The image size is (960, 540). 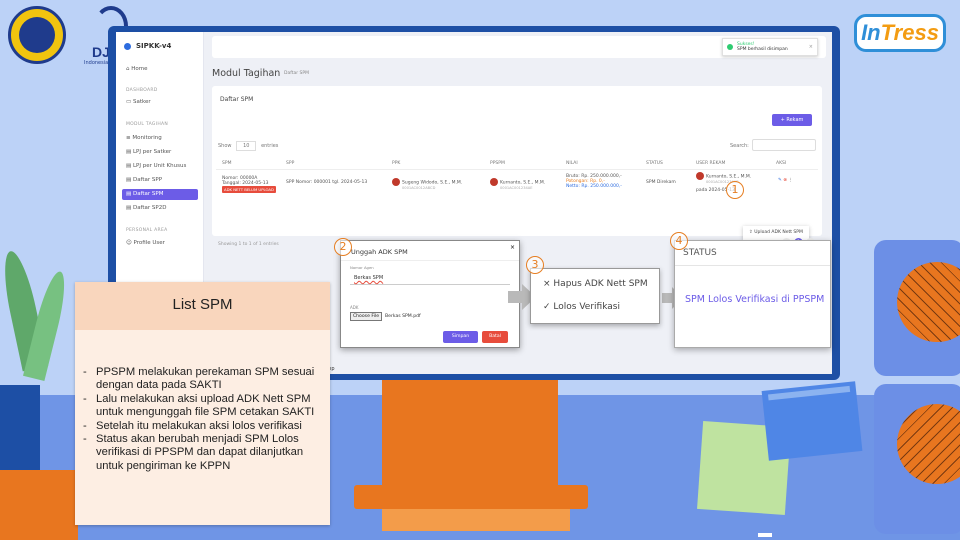 What do you see at coordinates (778, 232) in the screenshot?
I see `menu-item-upload-adk: Upload ADK Nett SPM` at bounding box center [778, 232].